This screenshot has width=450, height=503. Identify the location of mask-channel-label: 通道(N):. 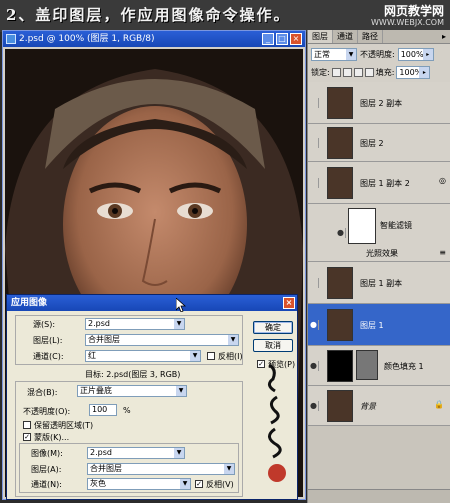
(46, 484).